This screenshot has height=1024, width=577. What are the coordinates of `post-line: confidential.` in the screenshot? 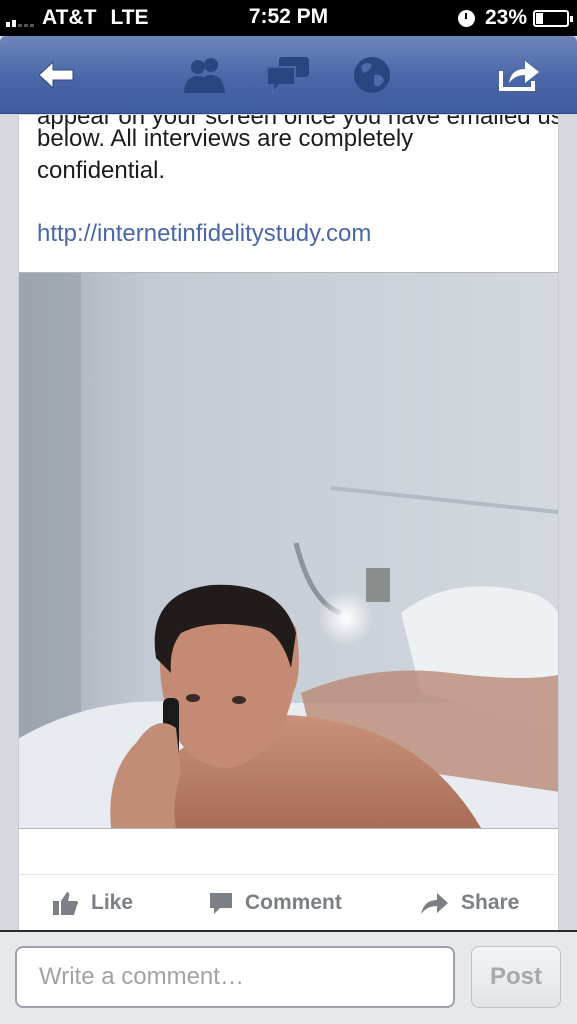 It's located at (101, 170).